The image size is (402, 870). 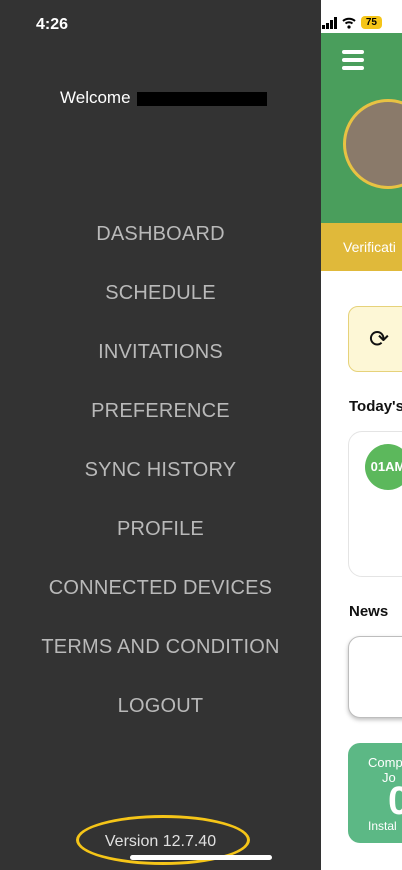 I want to click on welcome-label: Welcome, so click(x=95, y=97).